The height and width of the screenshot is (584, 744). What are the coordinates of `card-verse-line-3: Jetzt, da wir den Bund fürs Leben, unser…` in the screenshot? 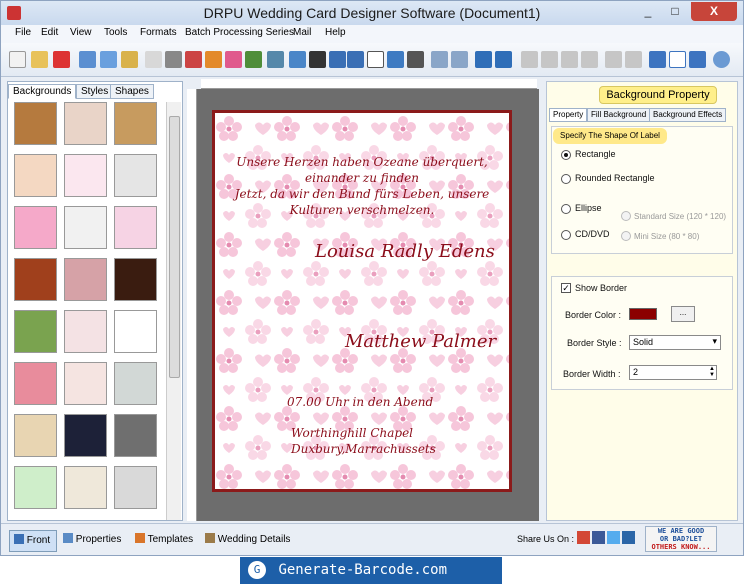 It's located at (362, 194).